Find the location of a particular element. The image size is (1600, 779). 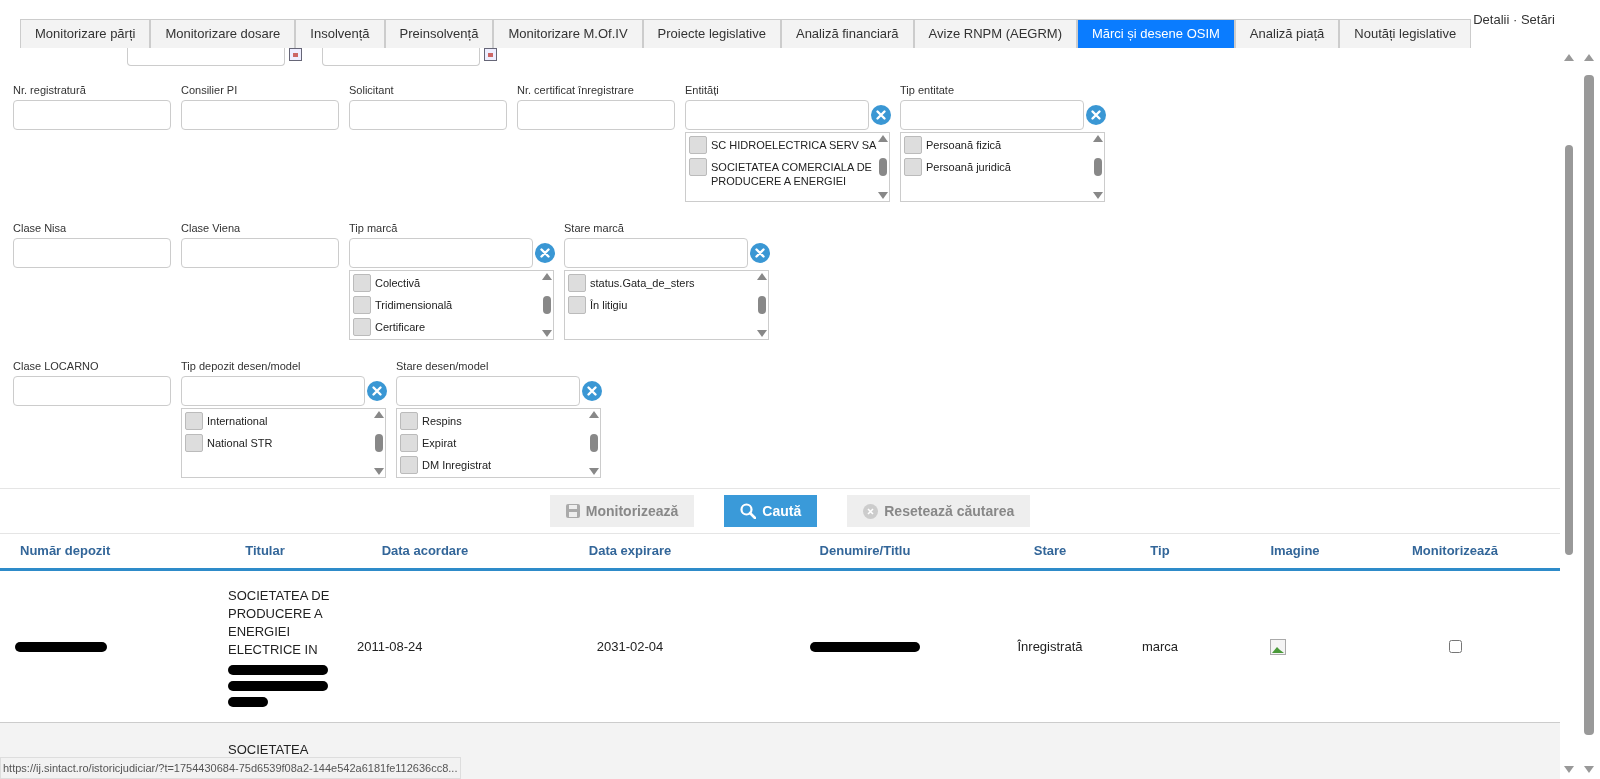

tab: Insolvență is located at coordinates (340, 33).